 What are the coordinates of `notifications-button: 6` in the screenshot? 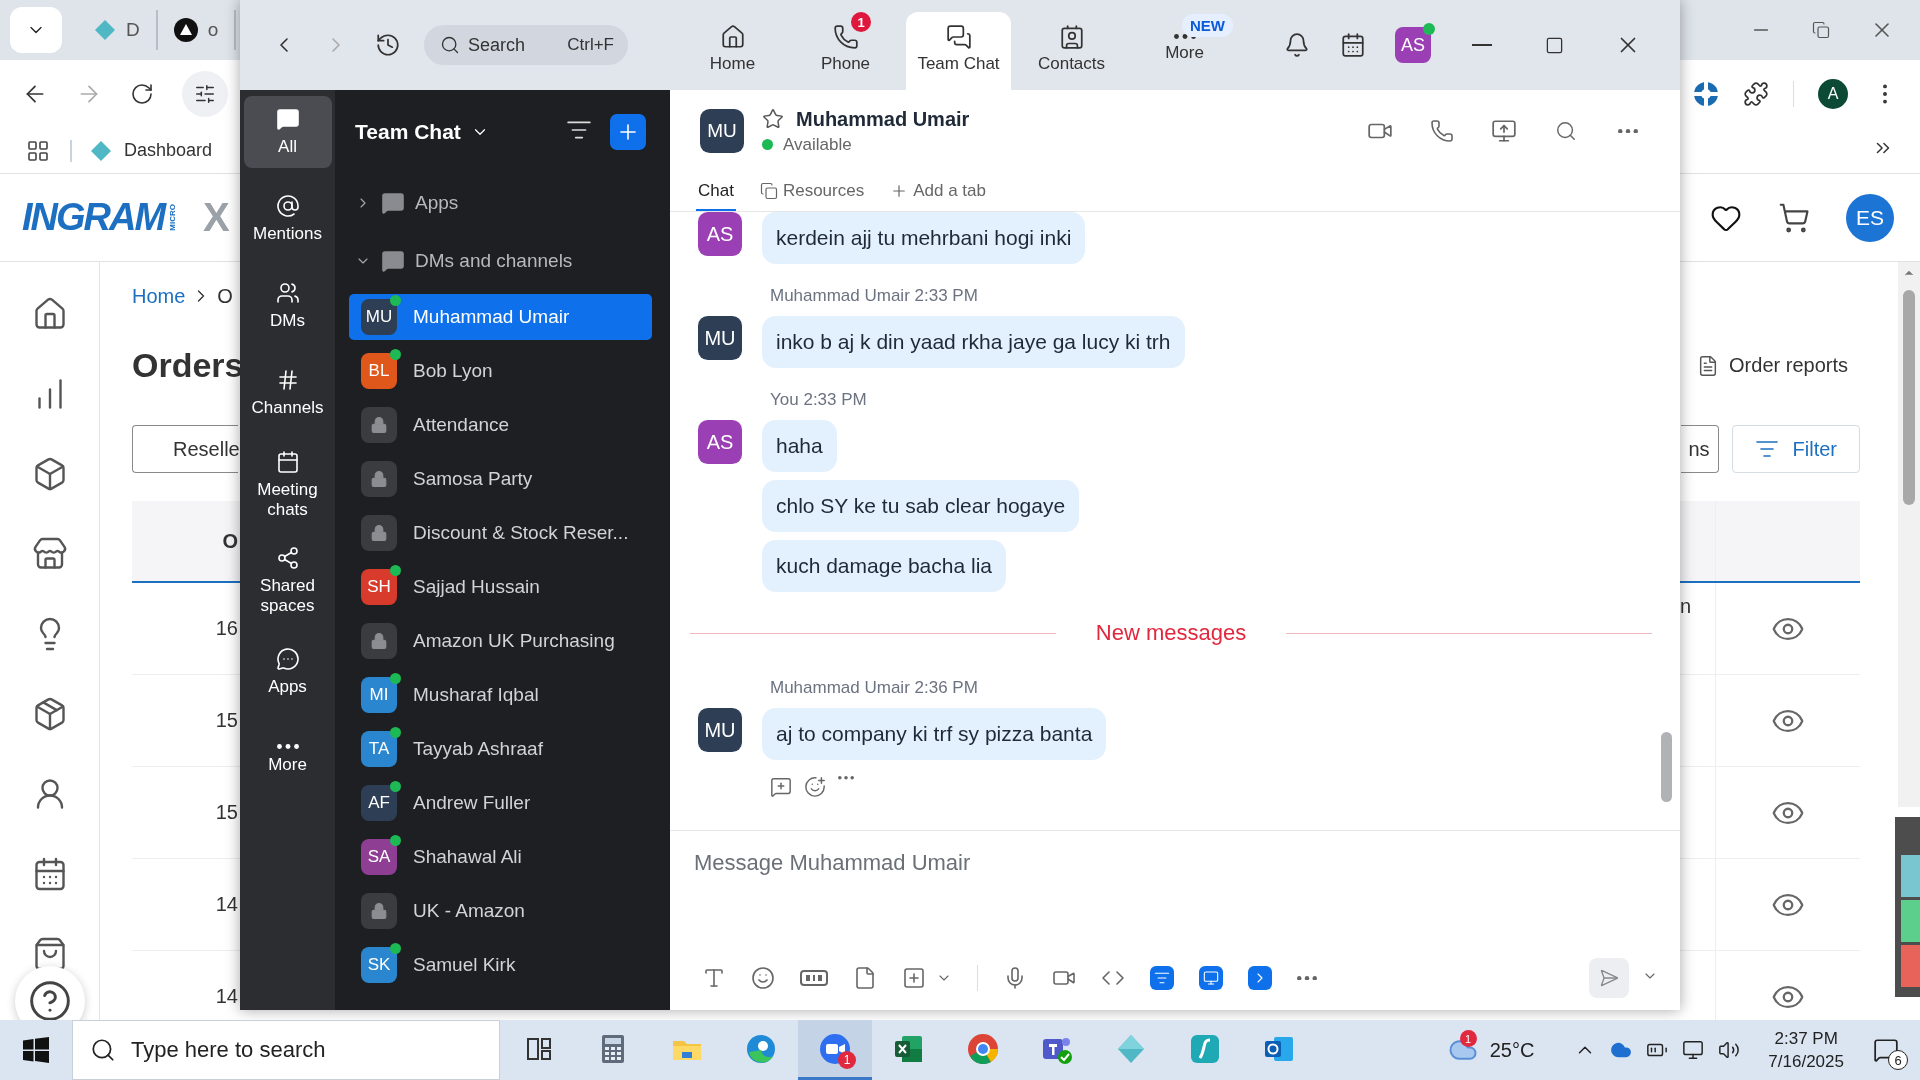 It's located at (1886, 1050).